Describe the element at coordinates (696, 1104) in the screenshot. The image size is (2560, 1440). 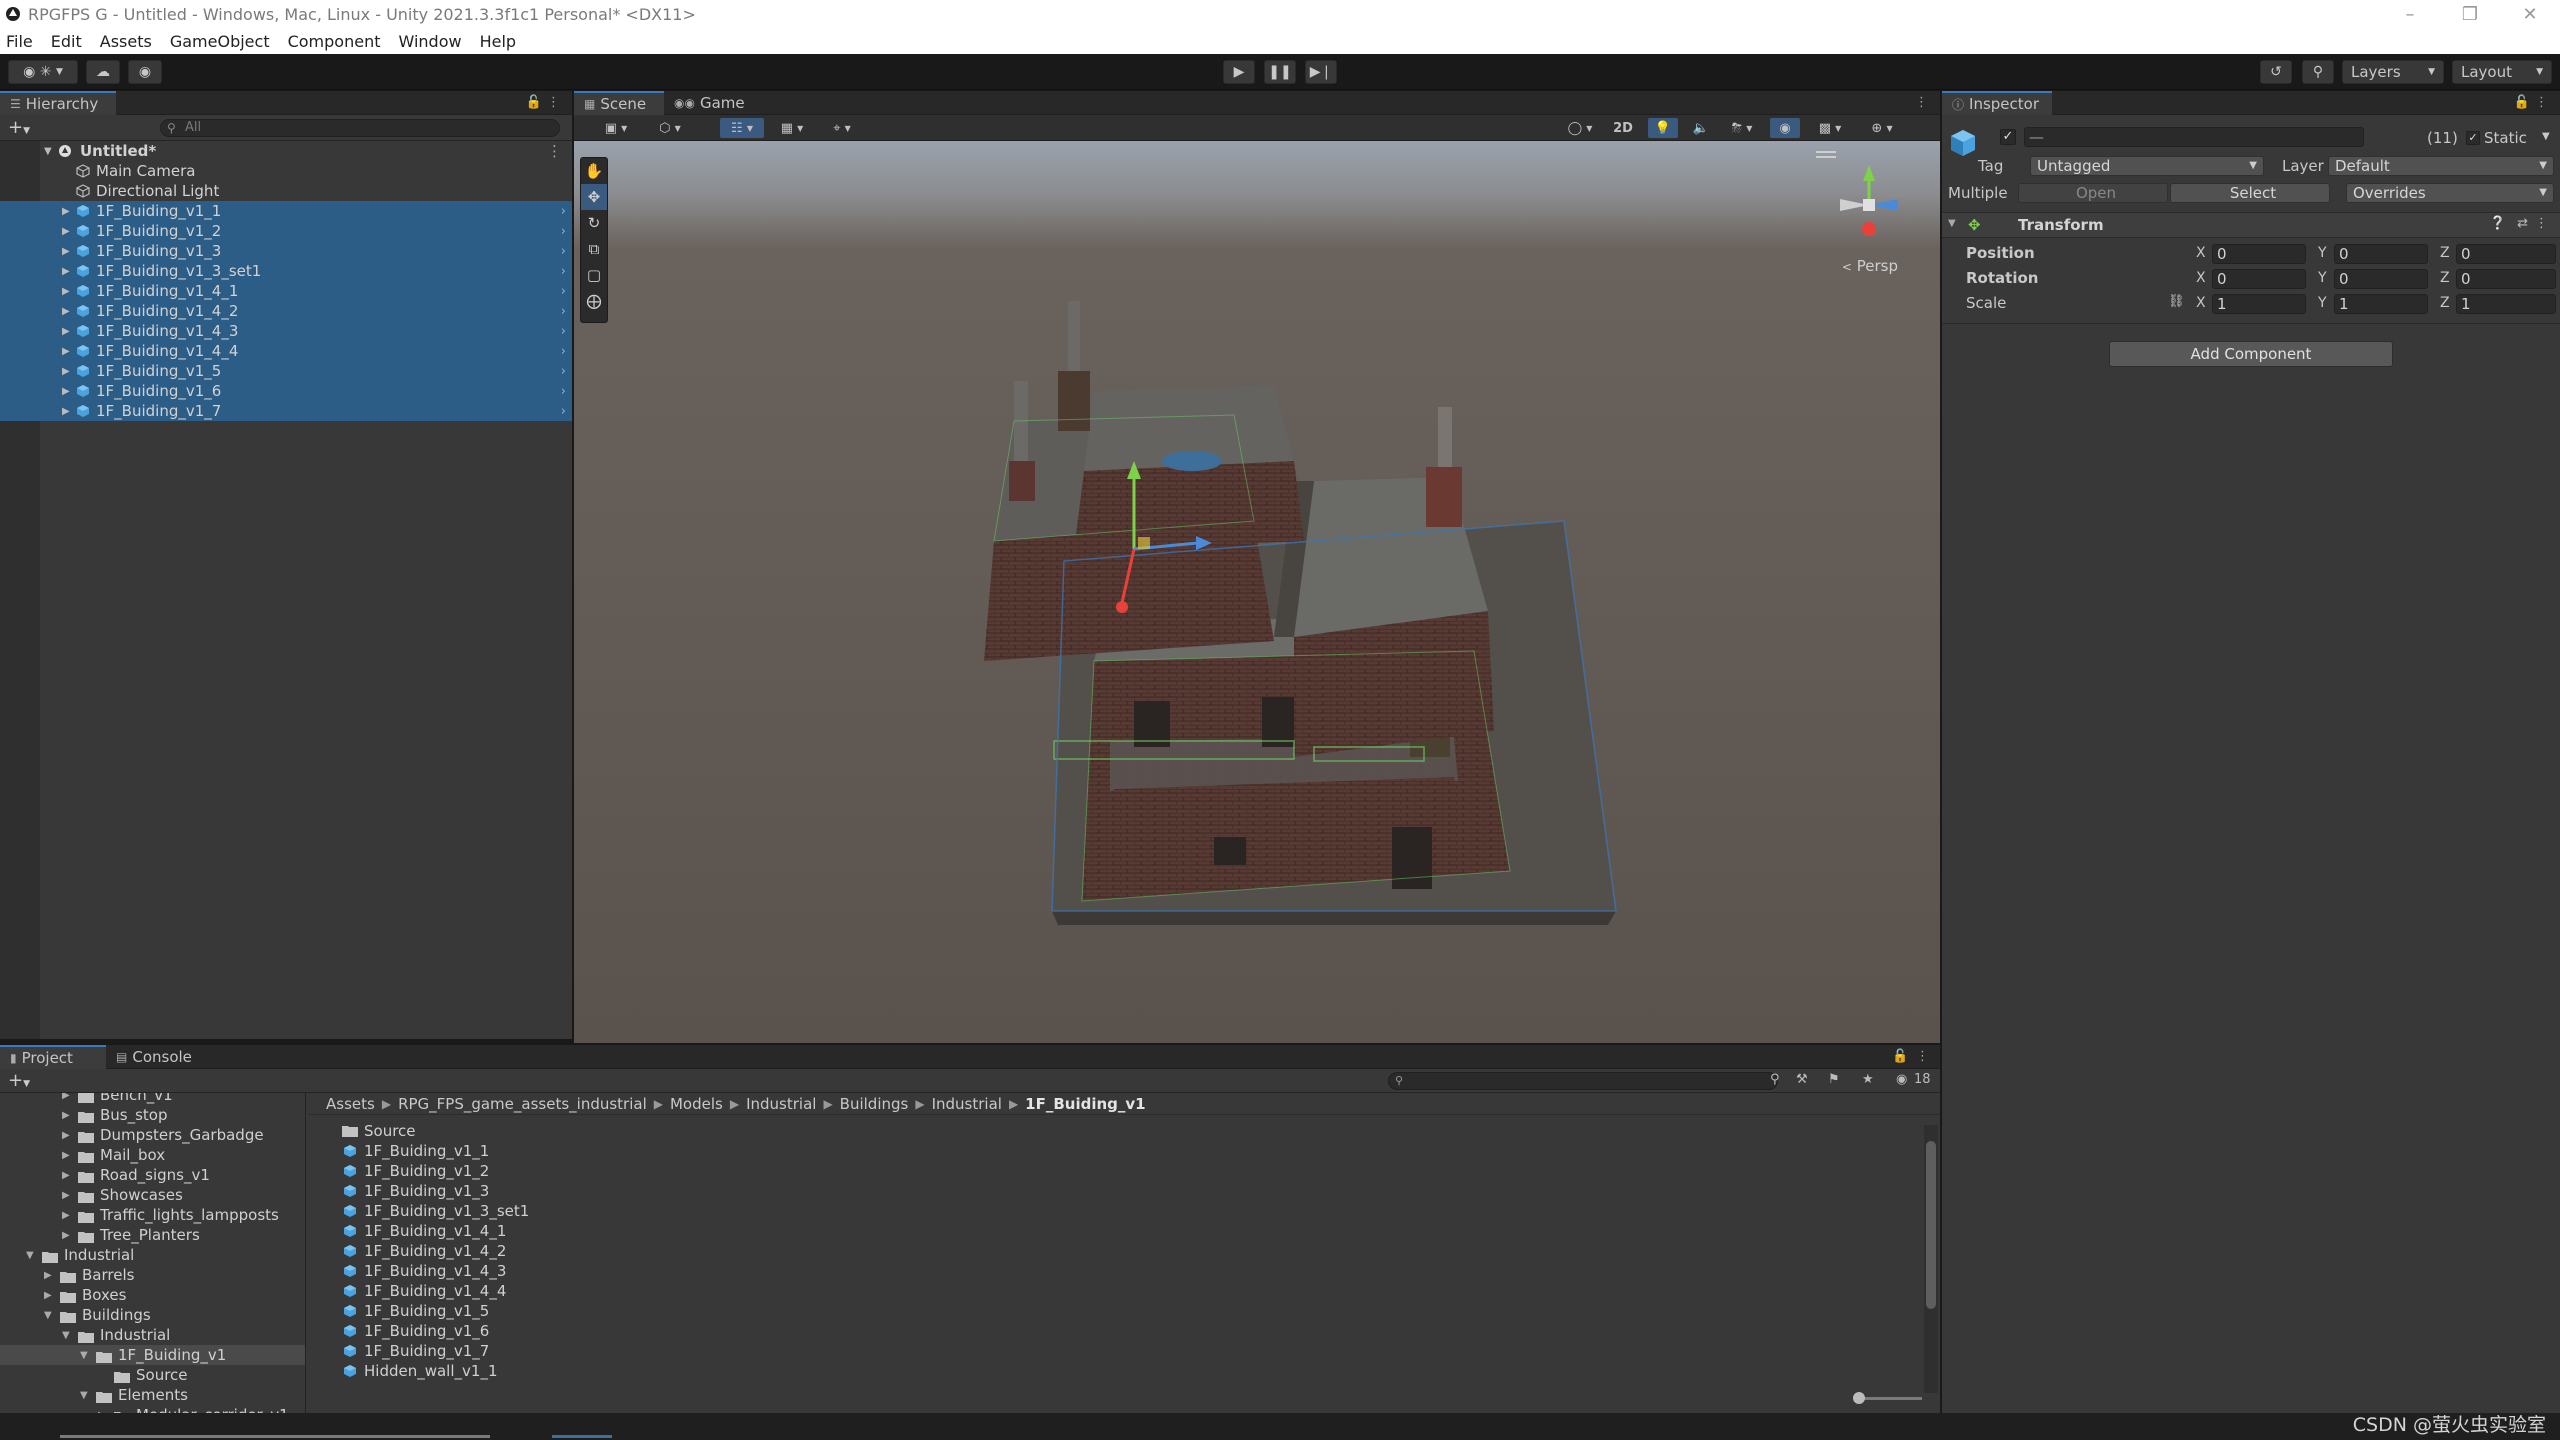
I see `breadcrumb-item: Models` at that location.